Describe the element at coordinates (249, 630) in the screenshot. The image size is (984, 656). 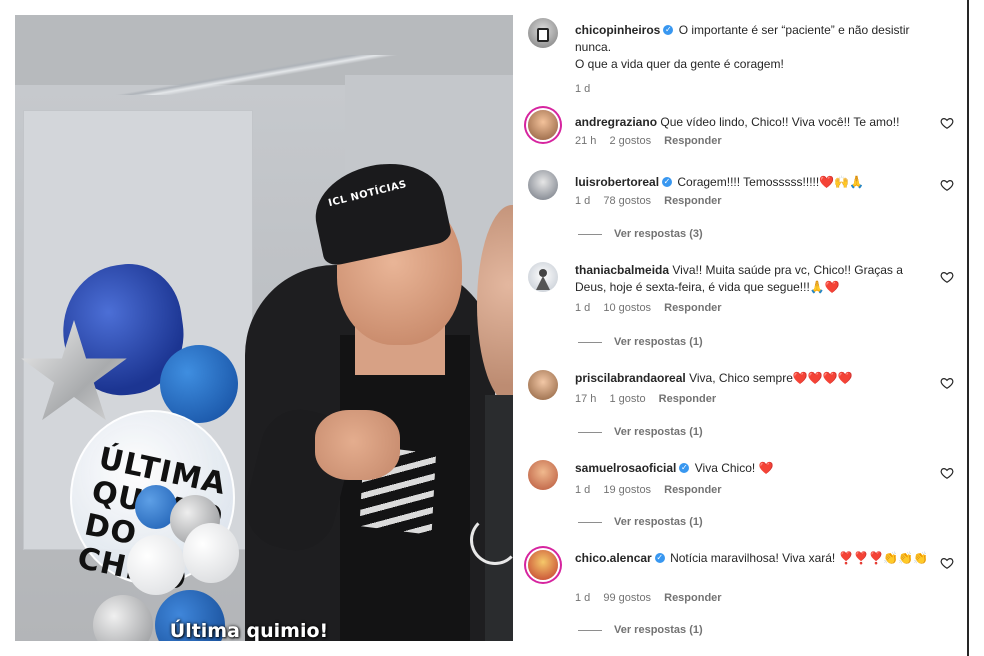
I see `video-subtitle: Última quimio!` at that location.